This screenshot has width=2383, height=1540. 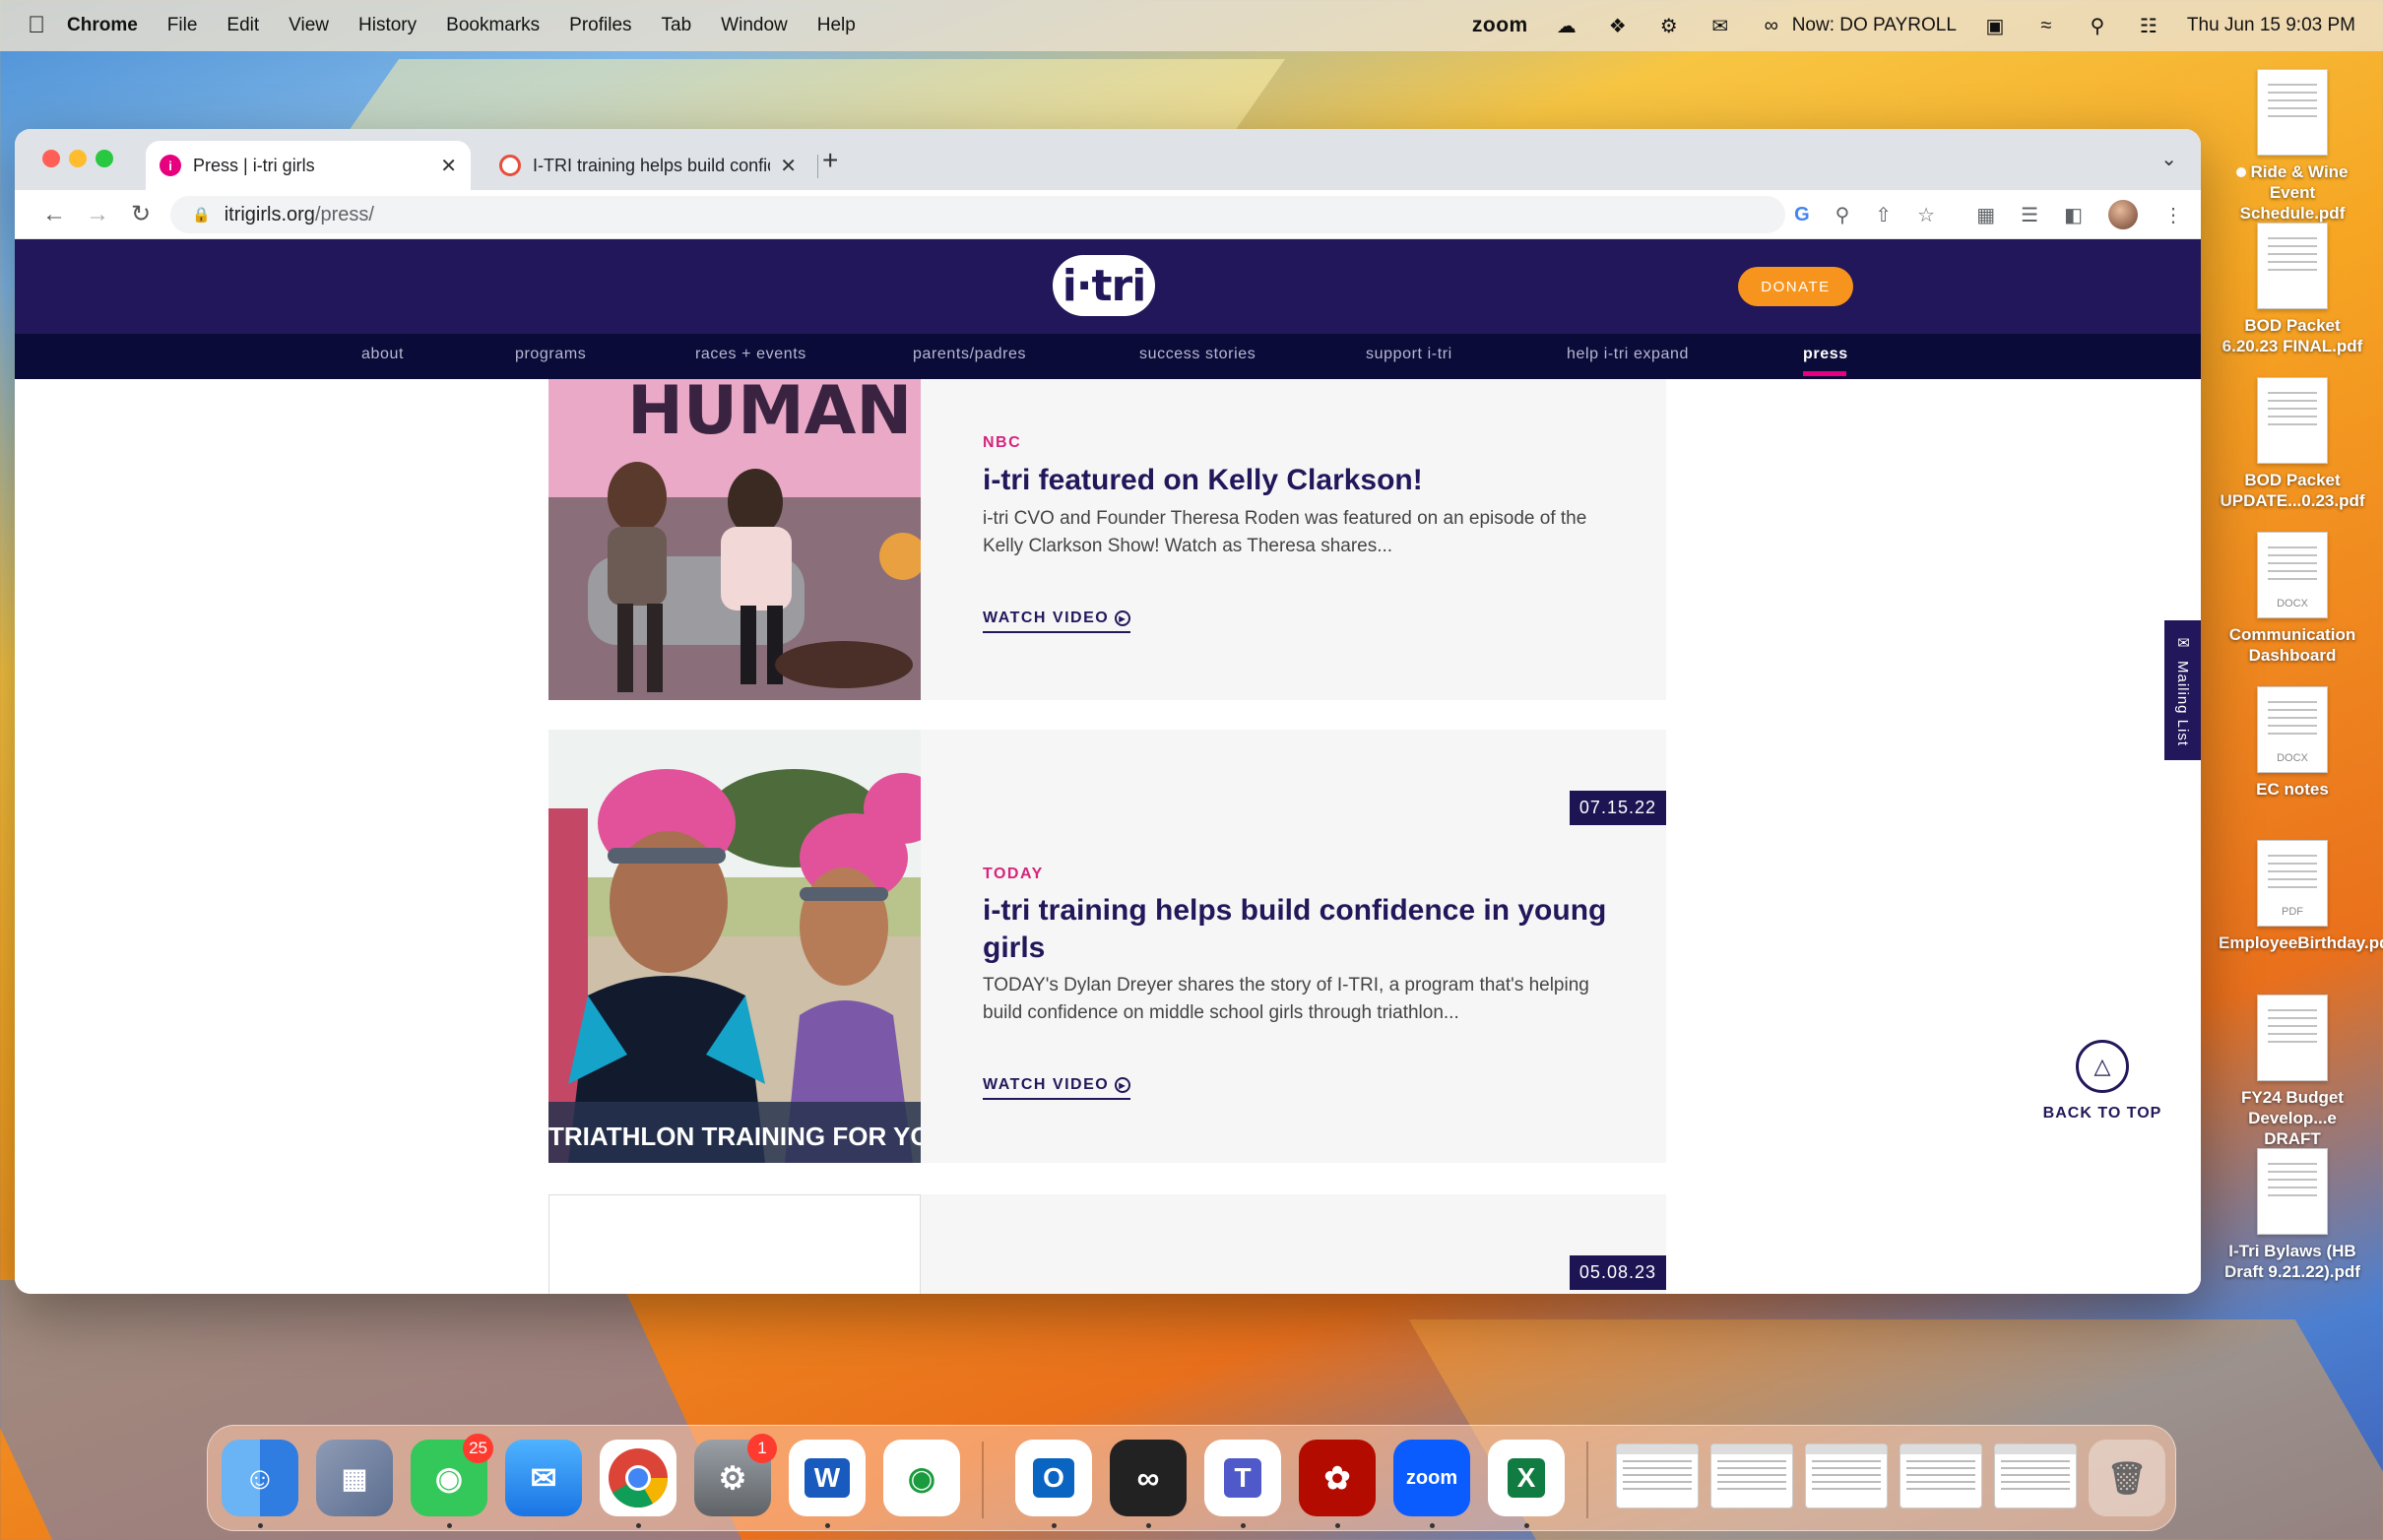 I want to click on nav-support-itri: support i-tri, so click(x=1409, y=354).